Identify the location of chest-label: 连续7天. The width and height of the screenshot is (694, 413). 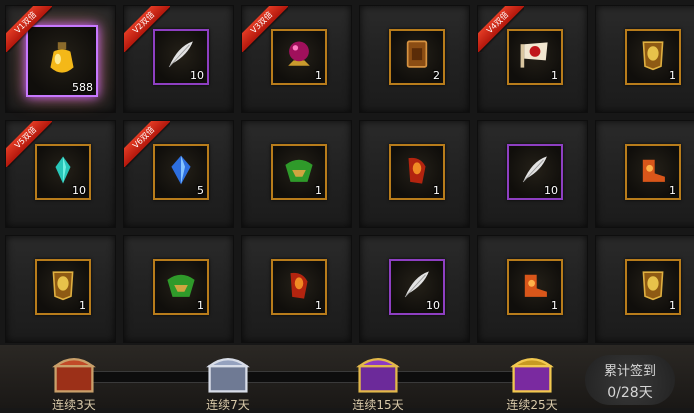
(228, 405).